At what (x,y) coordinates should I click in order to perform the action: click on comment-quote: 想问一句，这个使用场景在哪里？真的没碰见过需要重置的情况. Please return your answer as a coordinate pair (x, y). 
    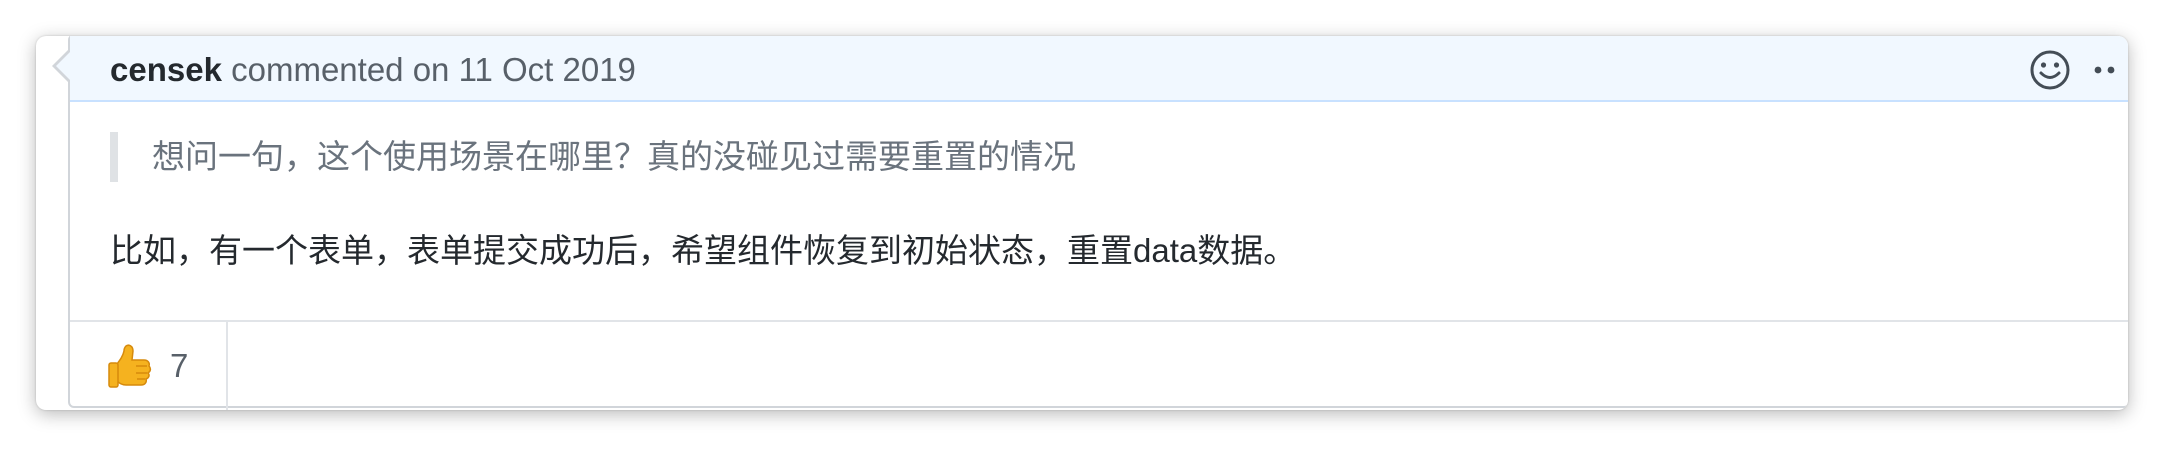
    Looking at the image, I should click on (1099, 157).